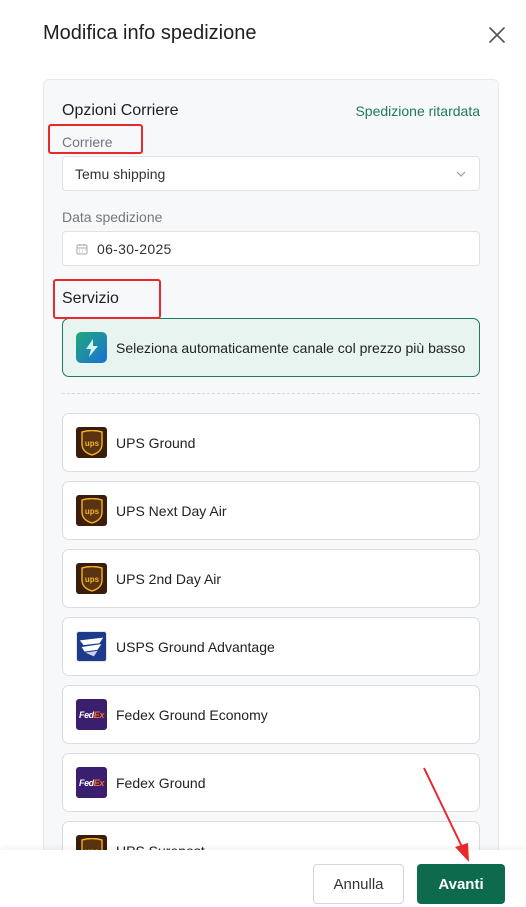 Image resolution: width=526 pixels, height=907 pixels. I want to click on carrier-select: Temu shipping, so click(271, 173).